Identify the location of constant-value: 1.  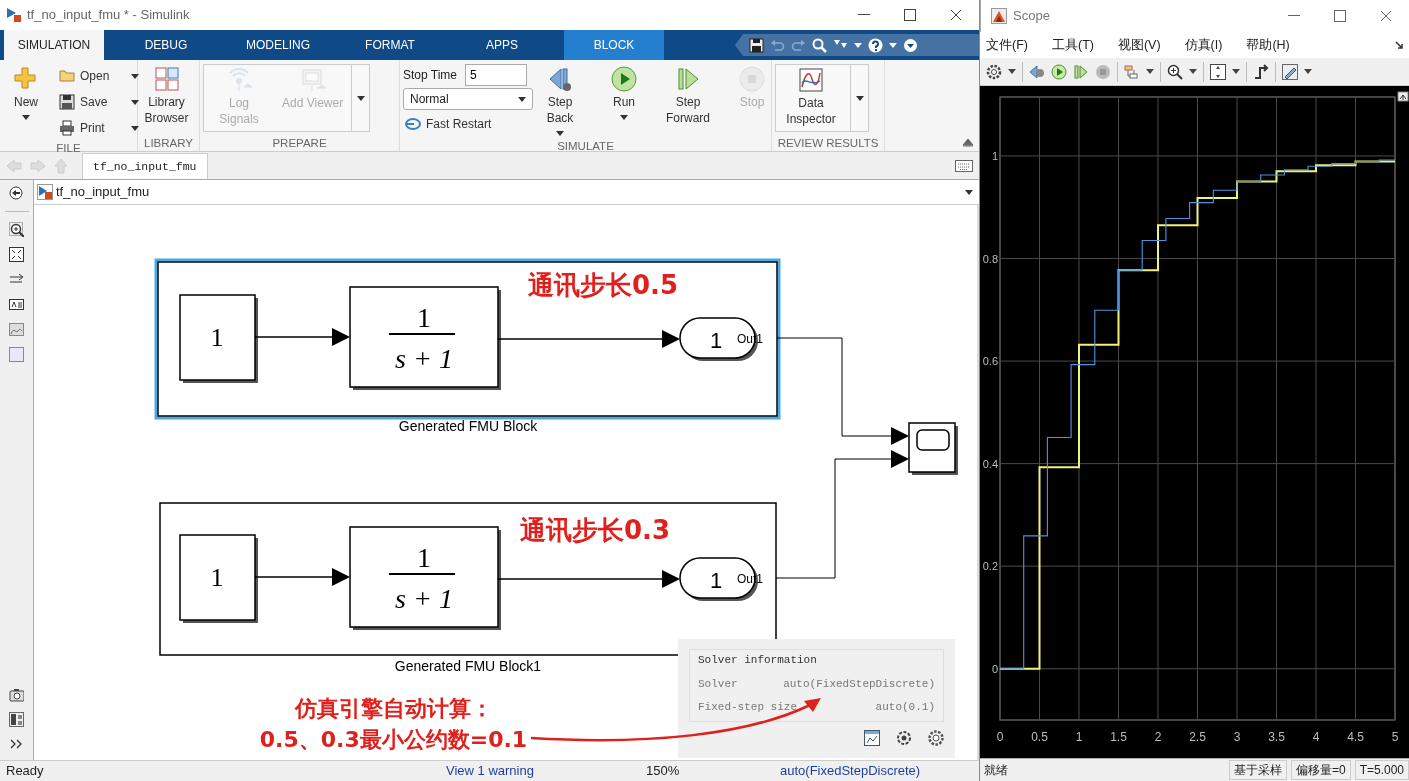
(217, 337).